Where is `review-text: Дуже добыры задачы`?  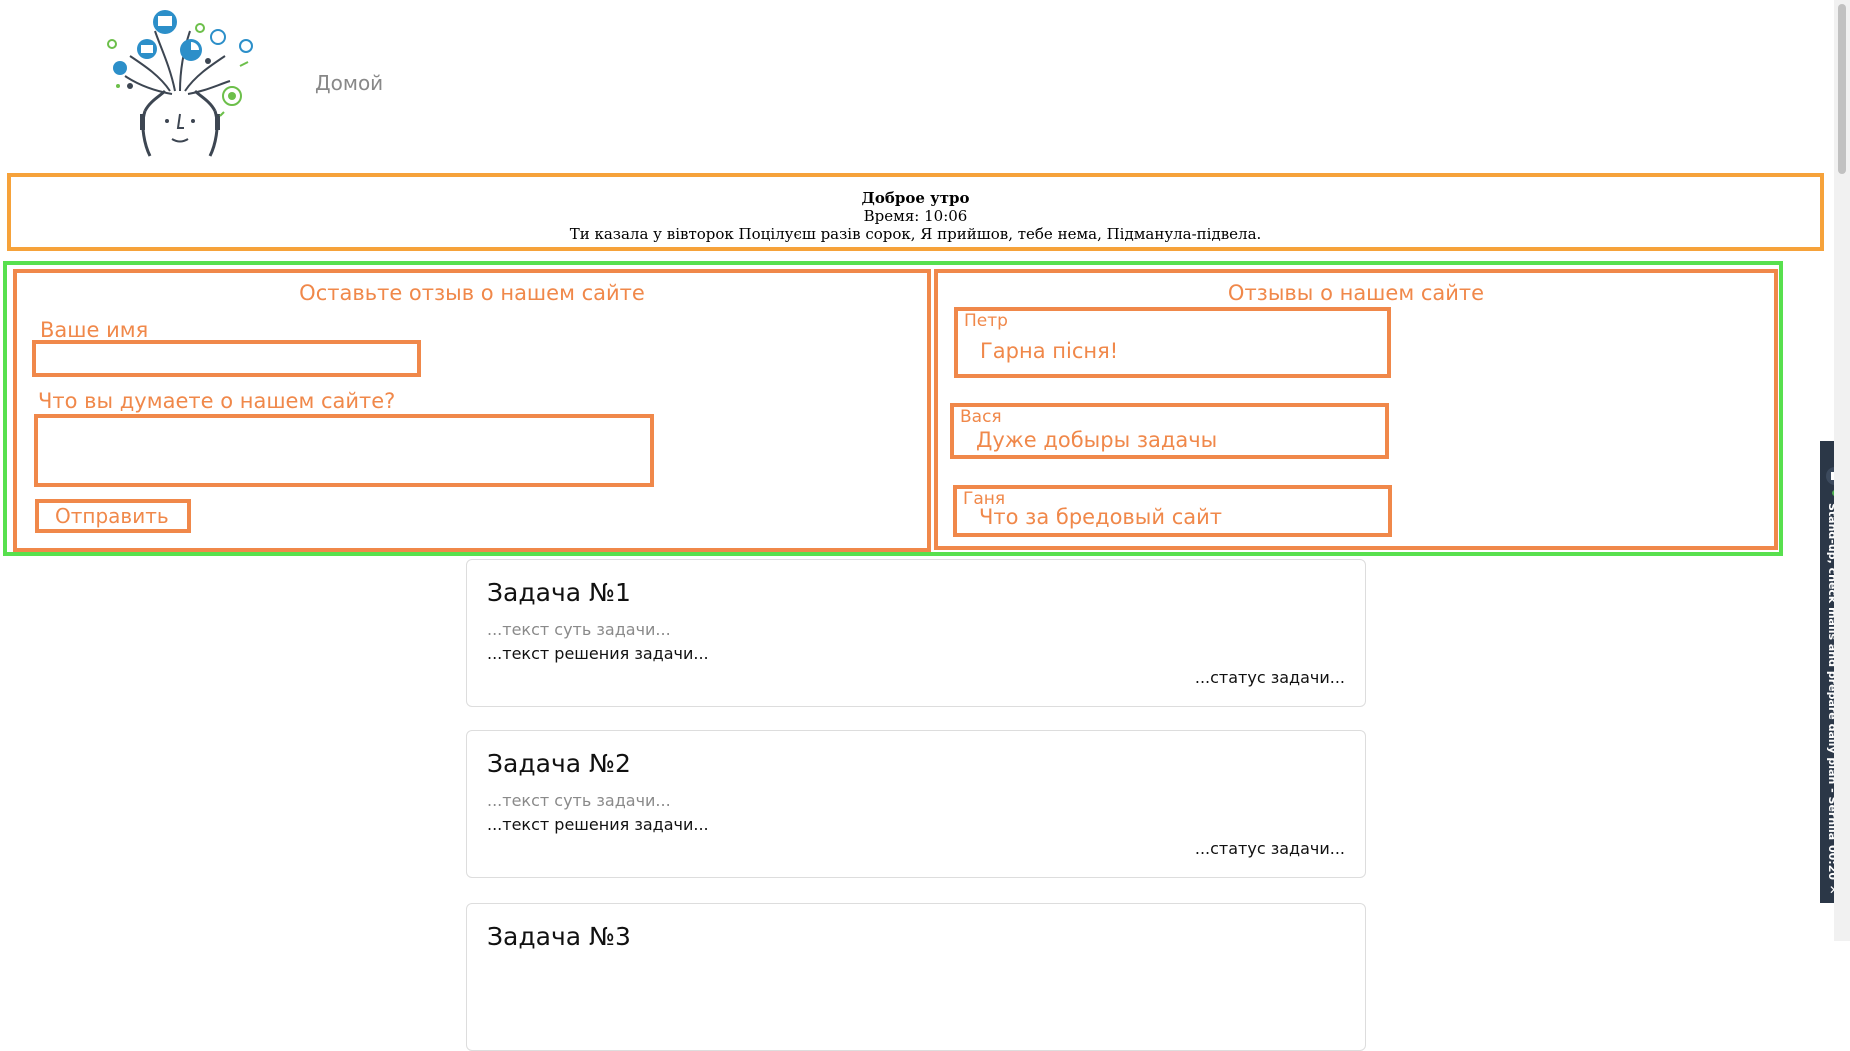 review-text: Дуже добыры задачы is located at coordinates (1097, 440).